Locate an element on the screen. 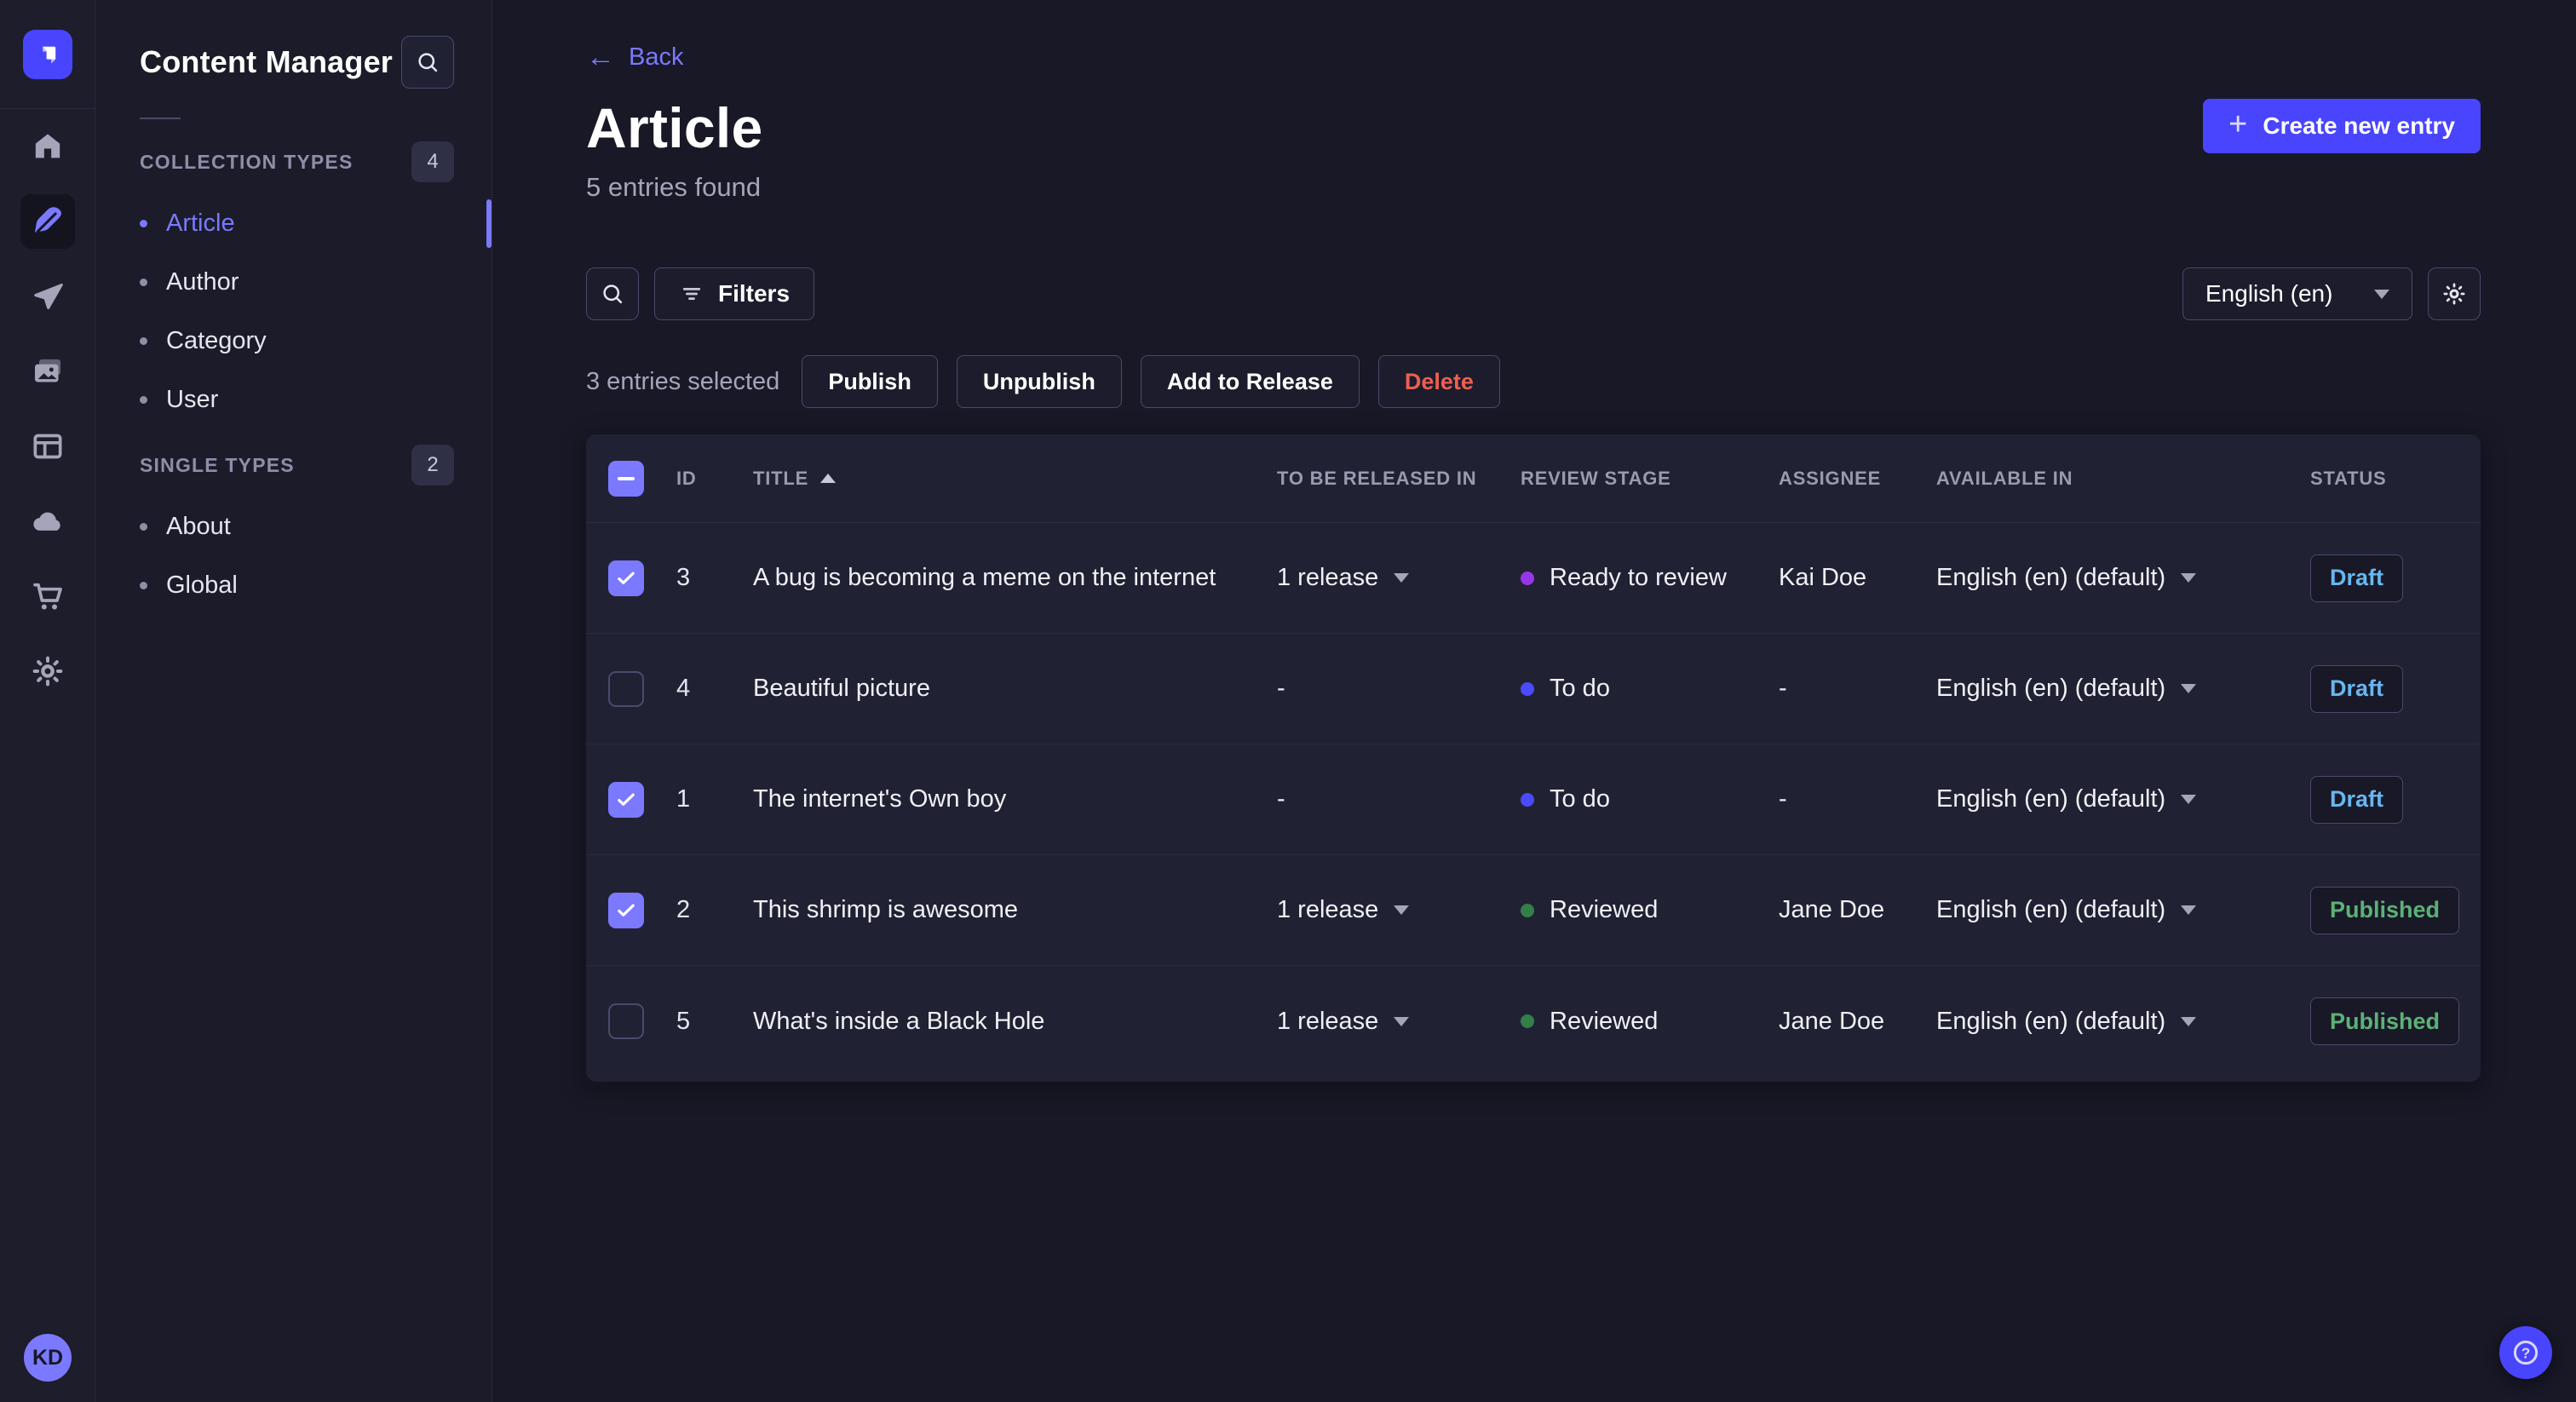  column-header-release: TO BE RELEASED IN is located at coordinates (1377, 478).